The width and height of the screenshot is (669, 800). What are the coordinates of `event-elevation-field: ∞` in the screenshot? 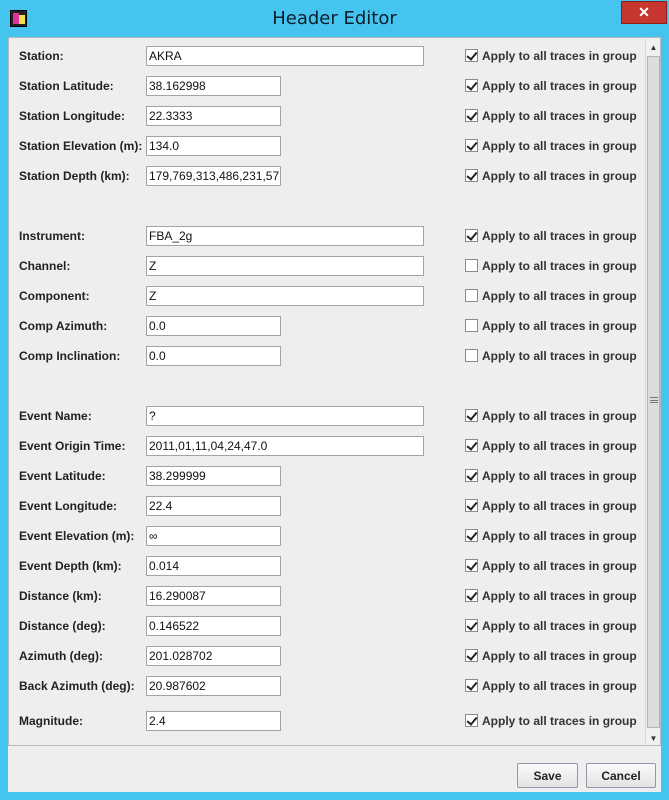 It's located at (213, 536).